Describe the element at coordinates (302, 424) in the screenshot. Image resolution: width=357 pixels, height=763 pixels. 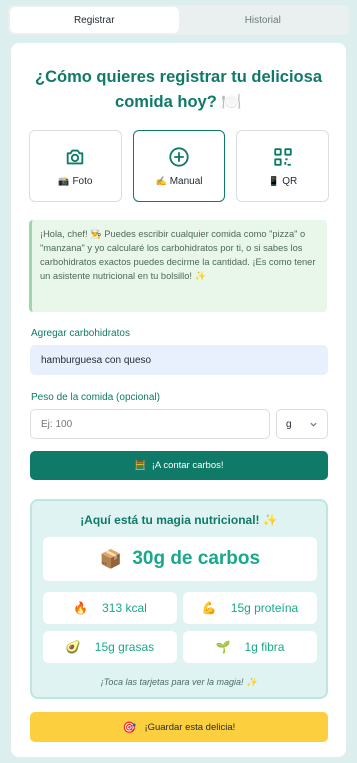
I see `unit-select: g` at that location.